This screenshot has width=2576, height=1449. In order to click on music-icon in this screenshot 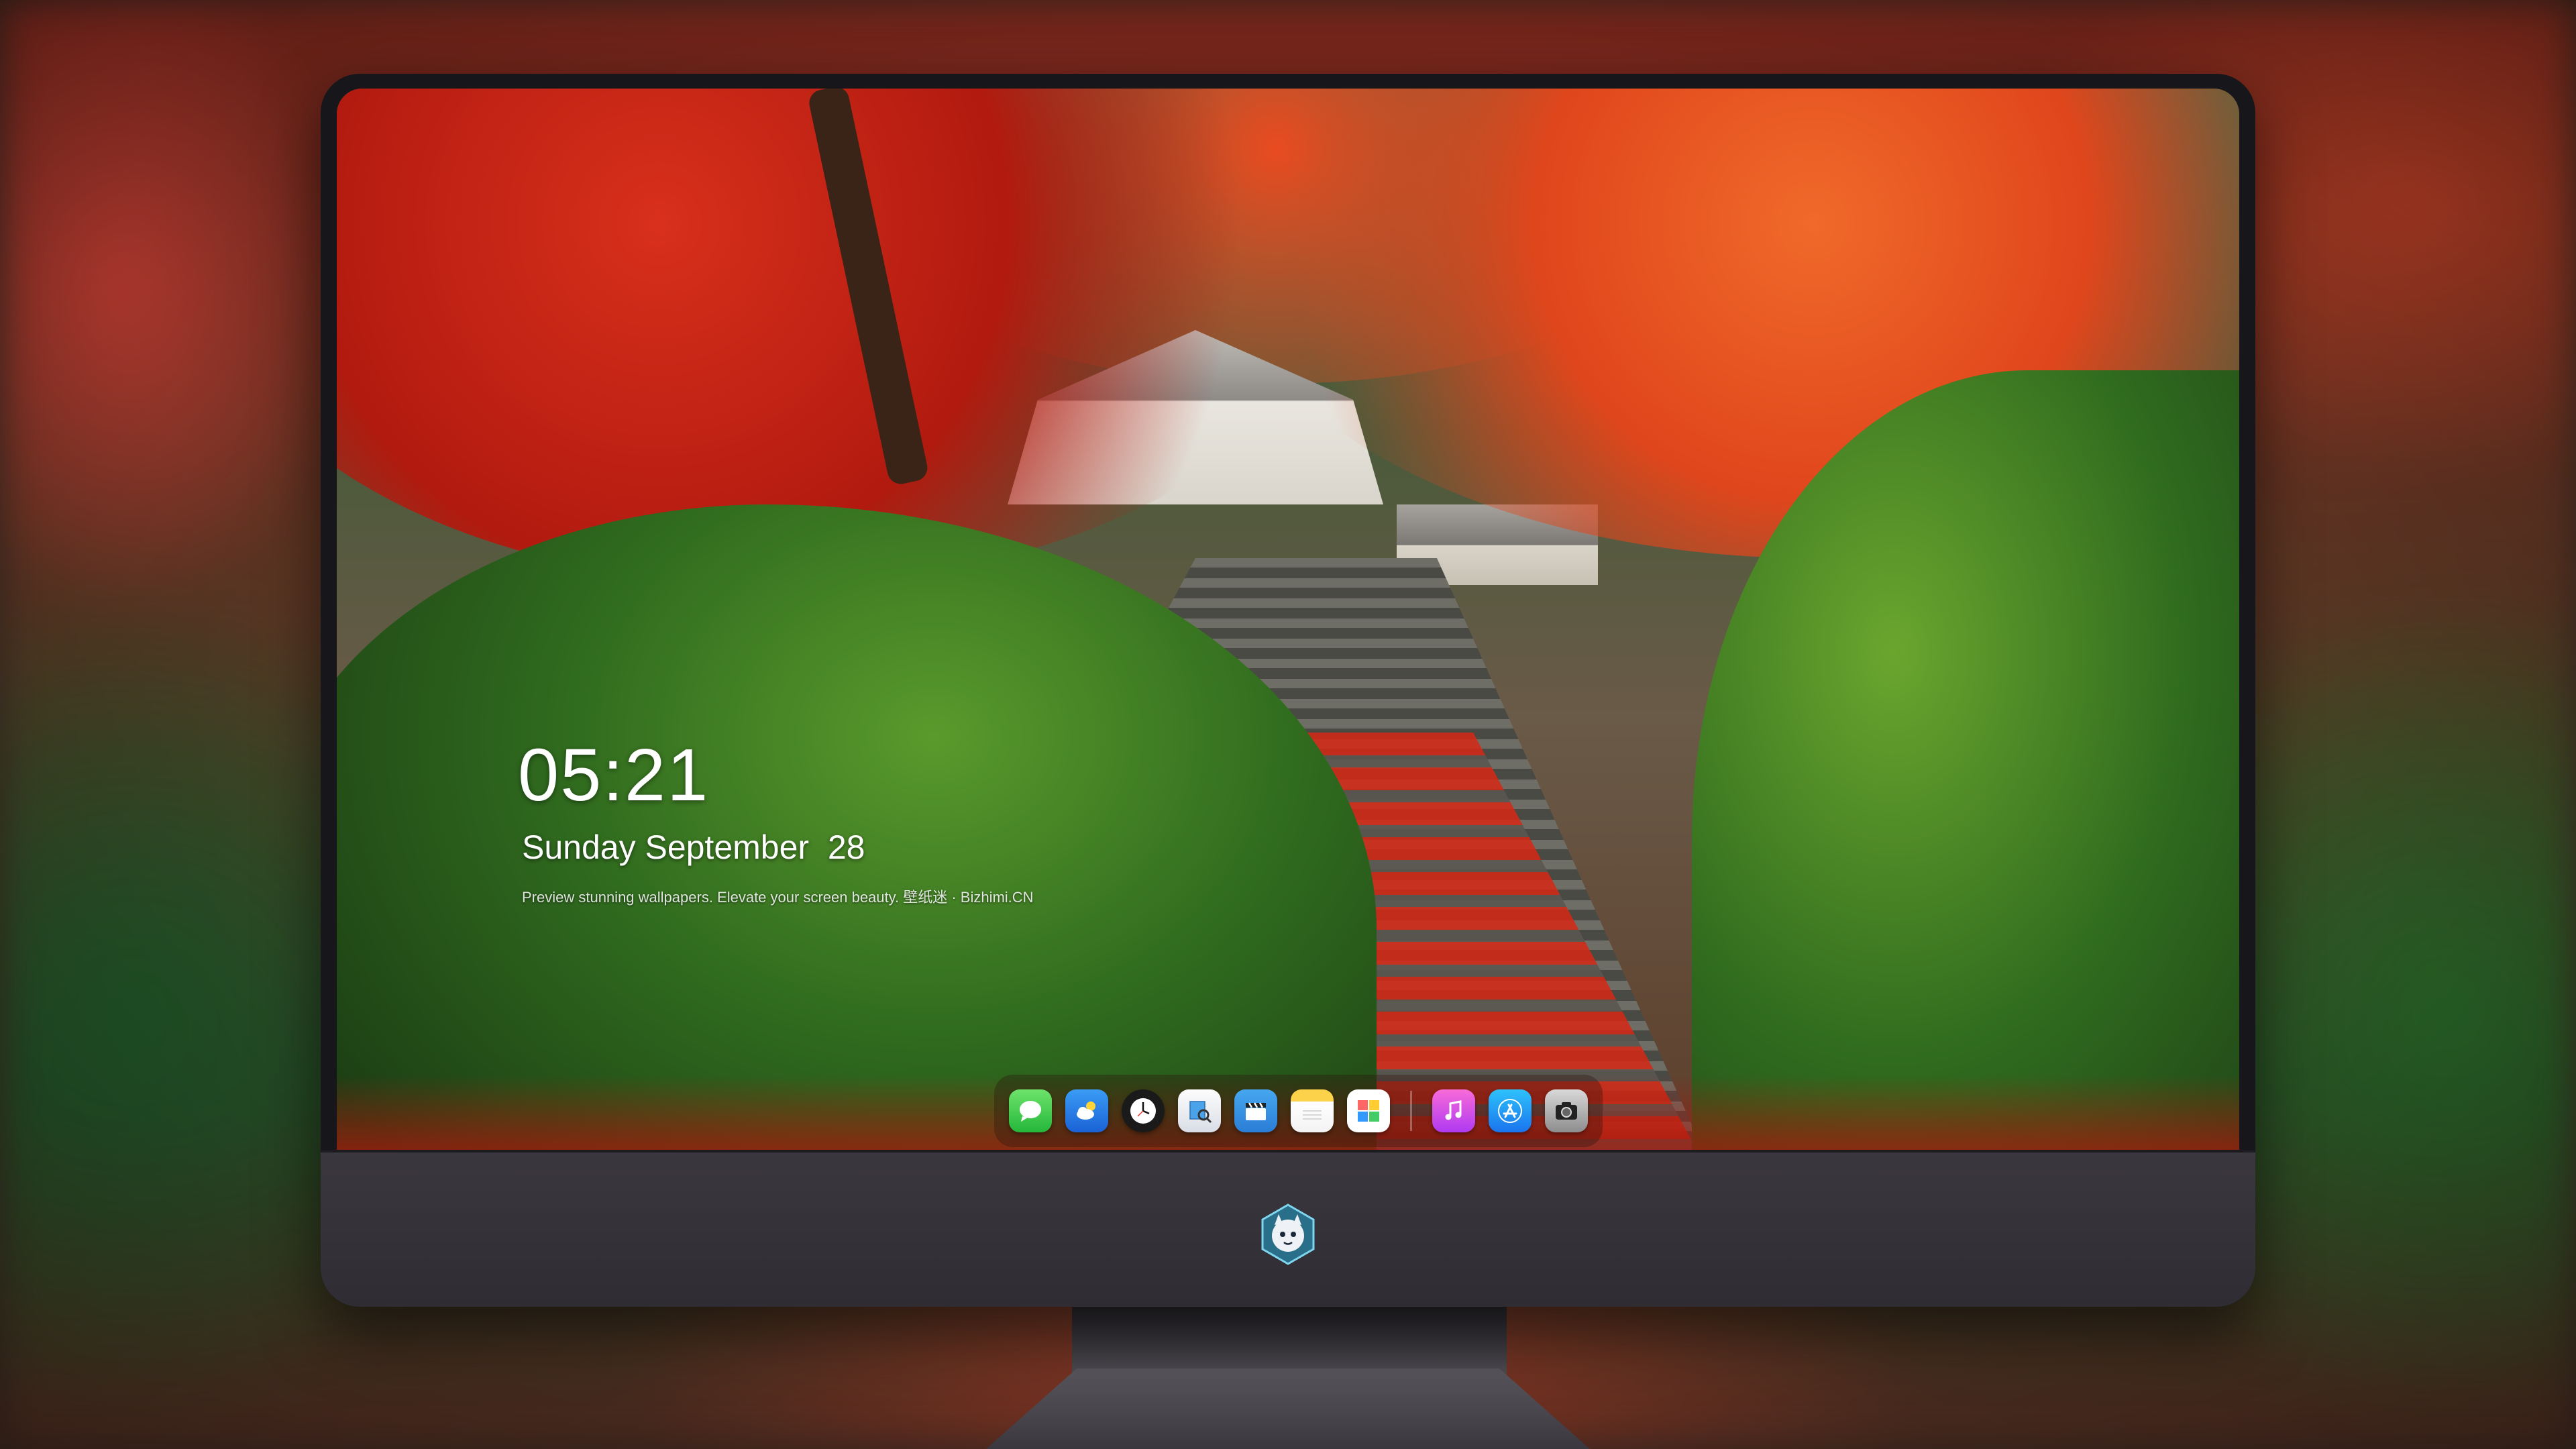, I will do `click(1453, 1110)`.